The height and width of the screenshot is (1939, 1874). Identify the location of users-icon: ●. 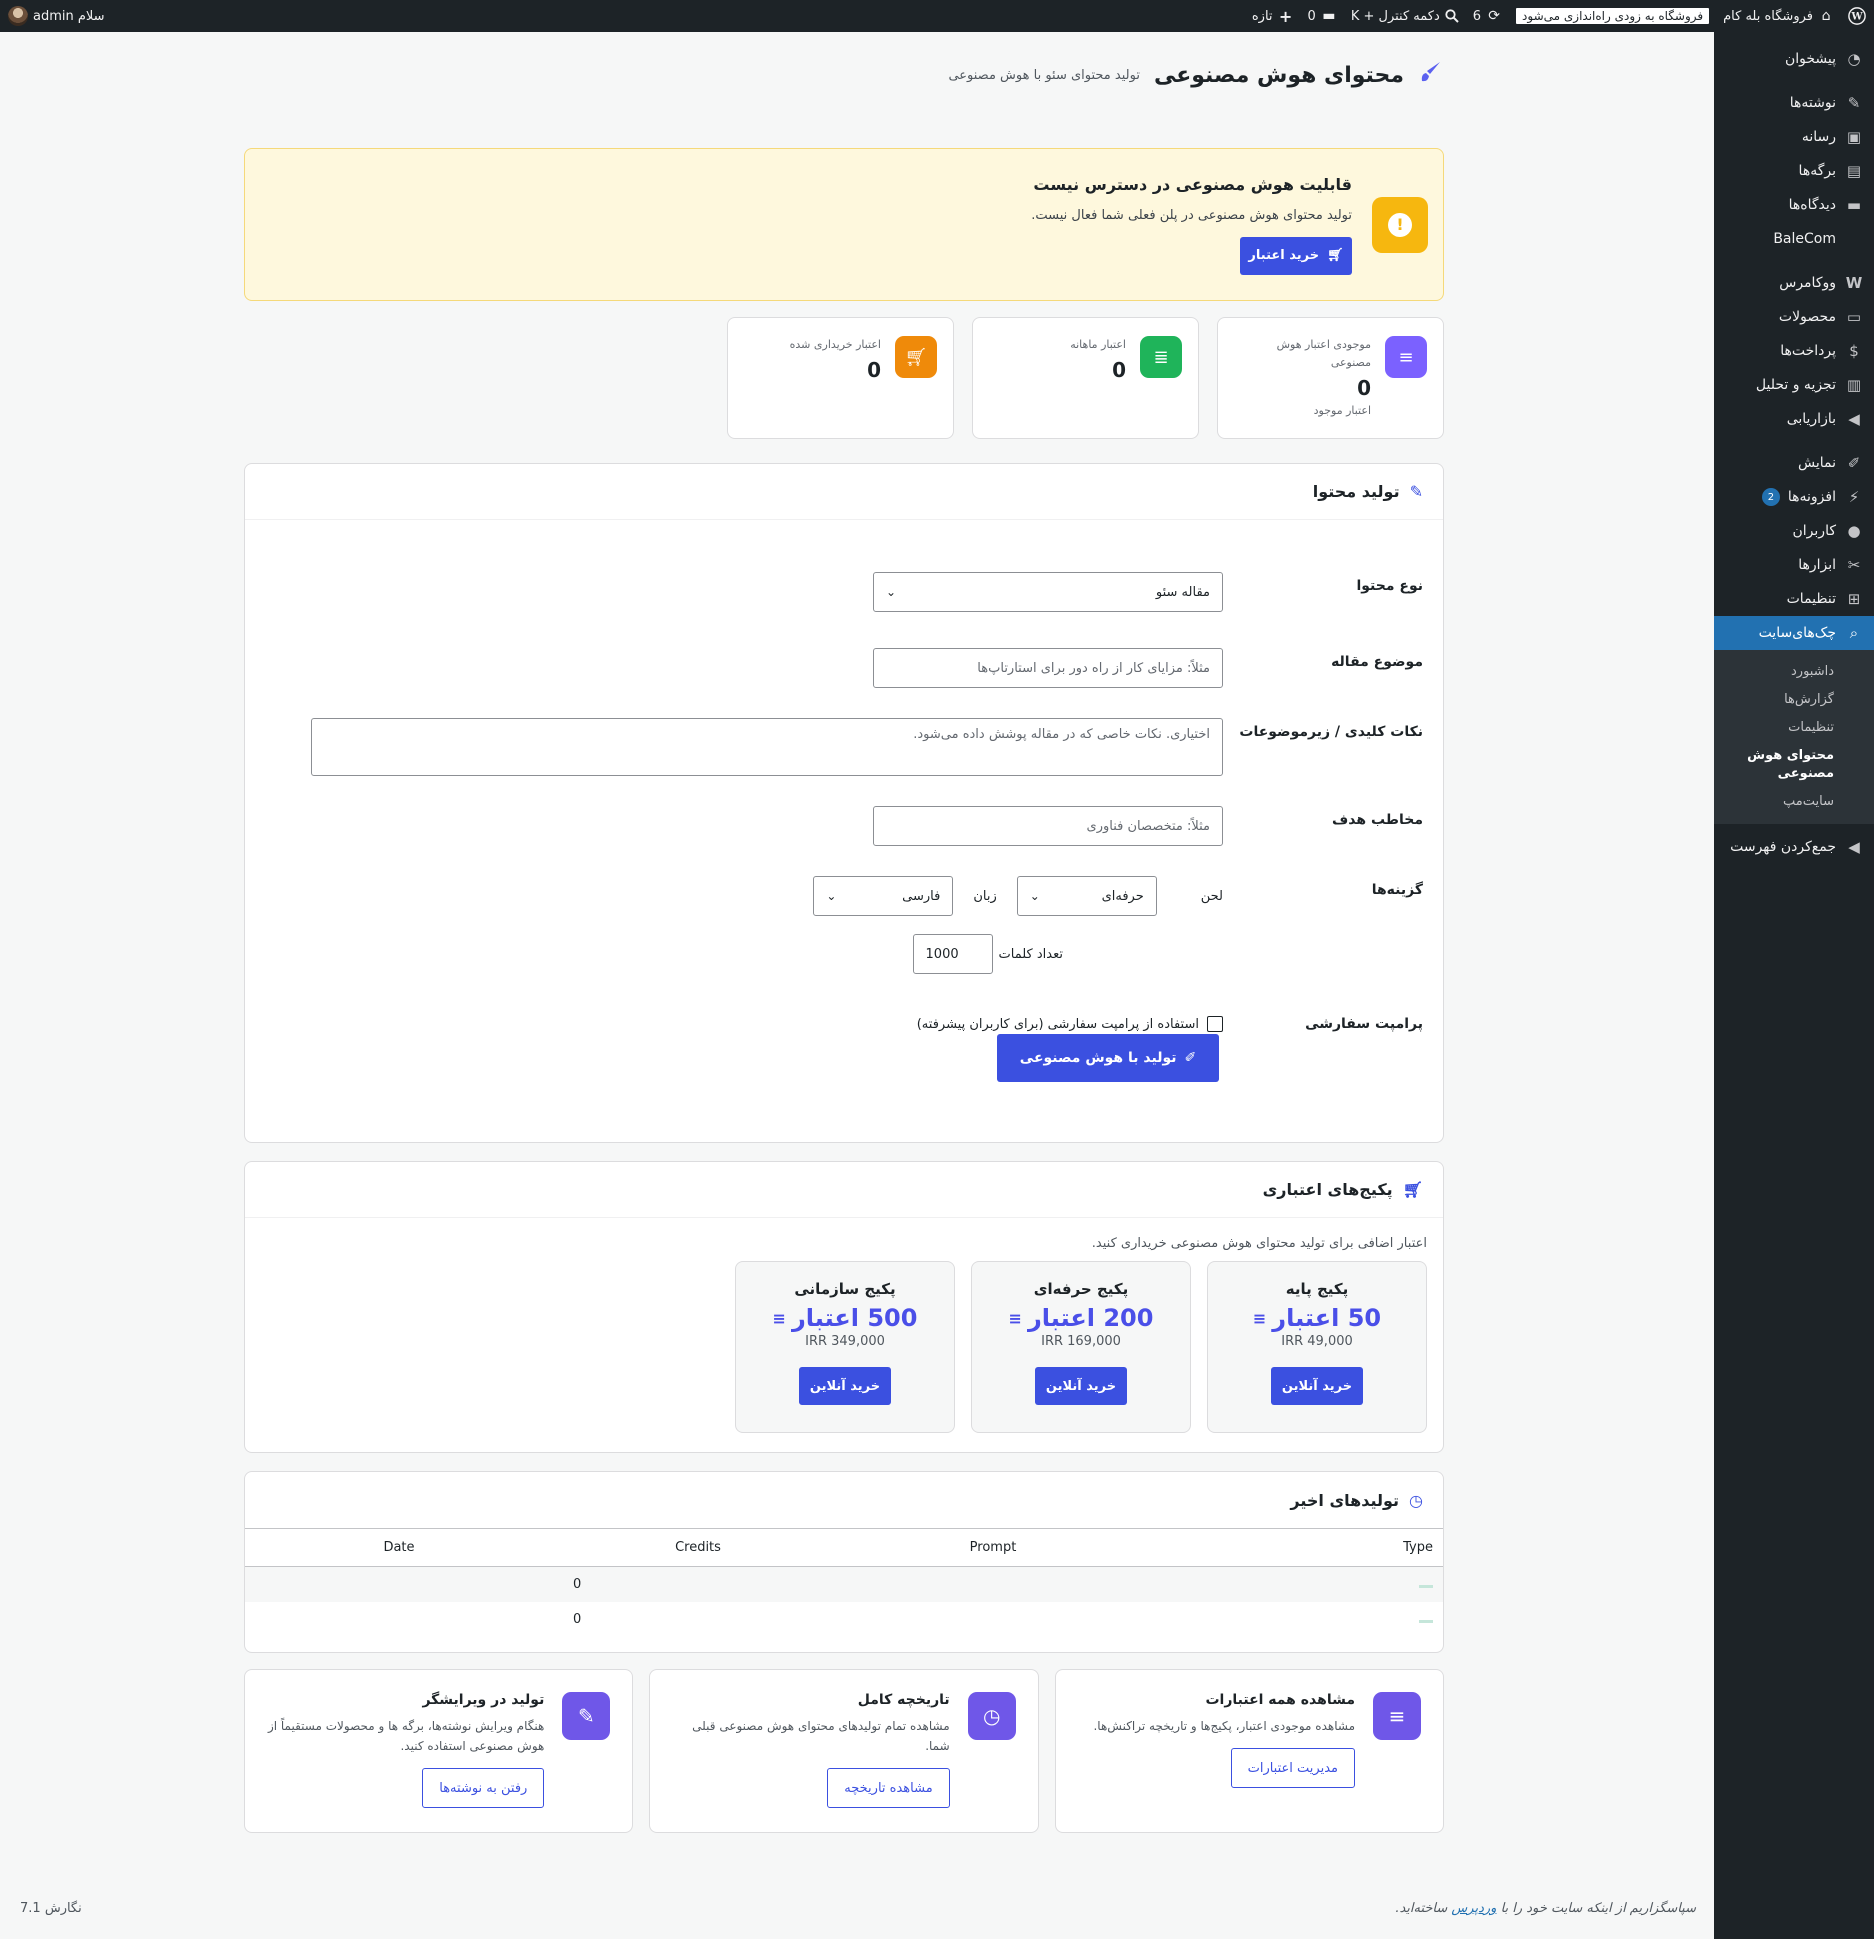
(1854, 531).